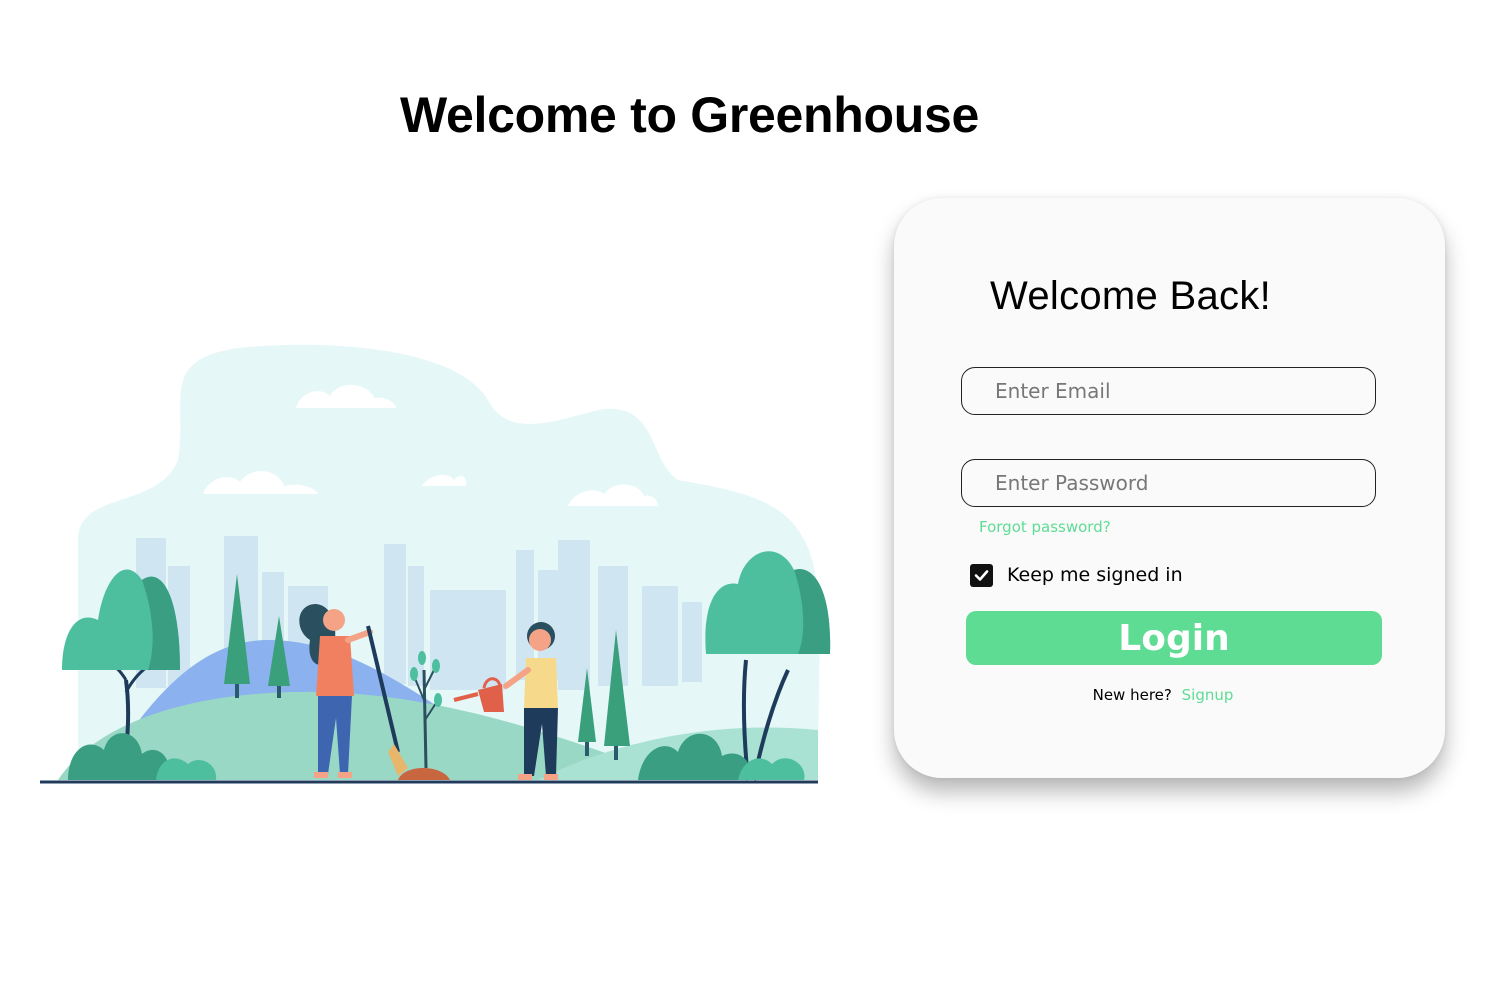 The height and width of the screenshot is (982, 1512). I want to click on keep-signed-in-row: Keep me signed in, so click(1076, 575).